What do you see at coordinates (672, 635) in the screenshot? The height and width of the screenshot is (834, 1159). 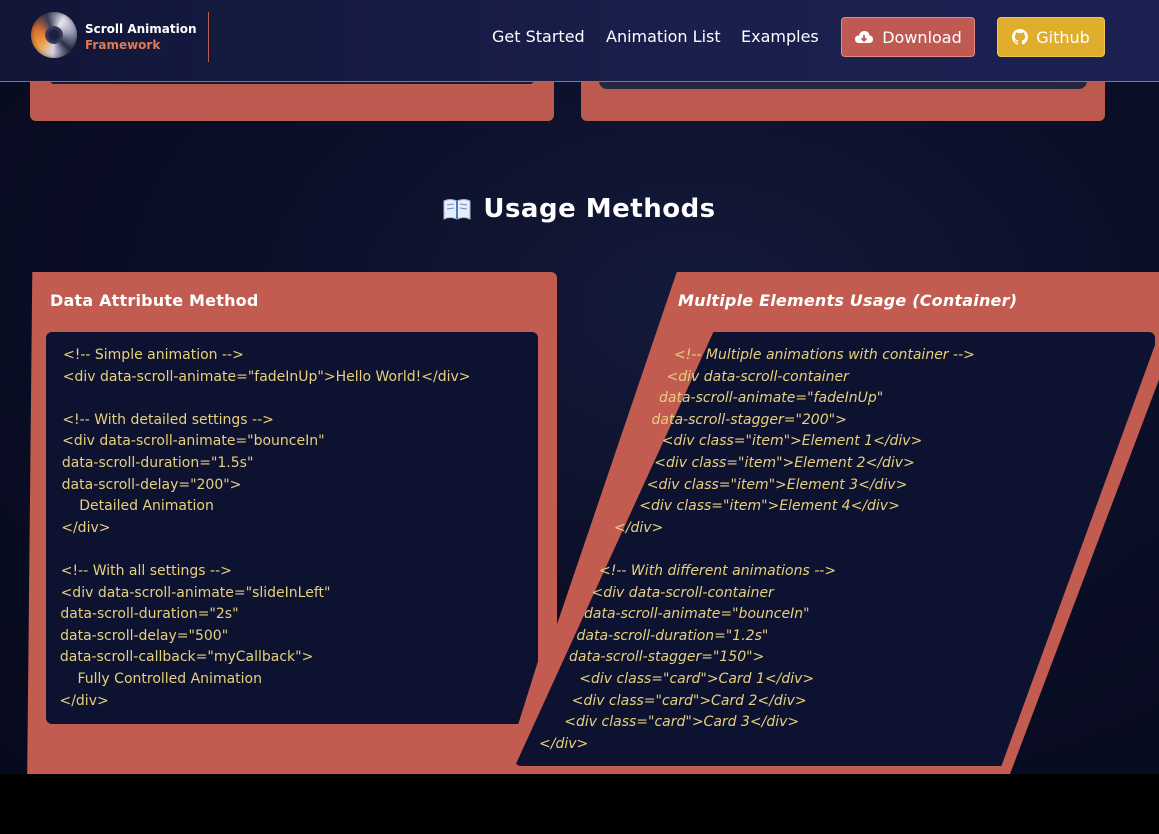 I see `code-line: data-scroll-duration="1.2s"` at bounding box center [672, 635].